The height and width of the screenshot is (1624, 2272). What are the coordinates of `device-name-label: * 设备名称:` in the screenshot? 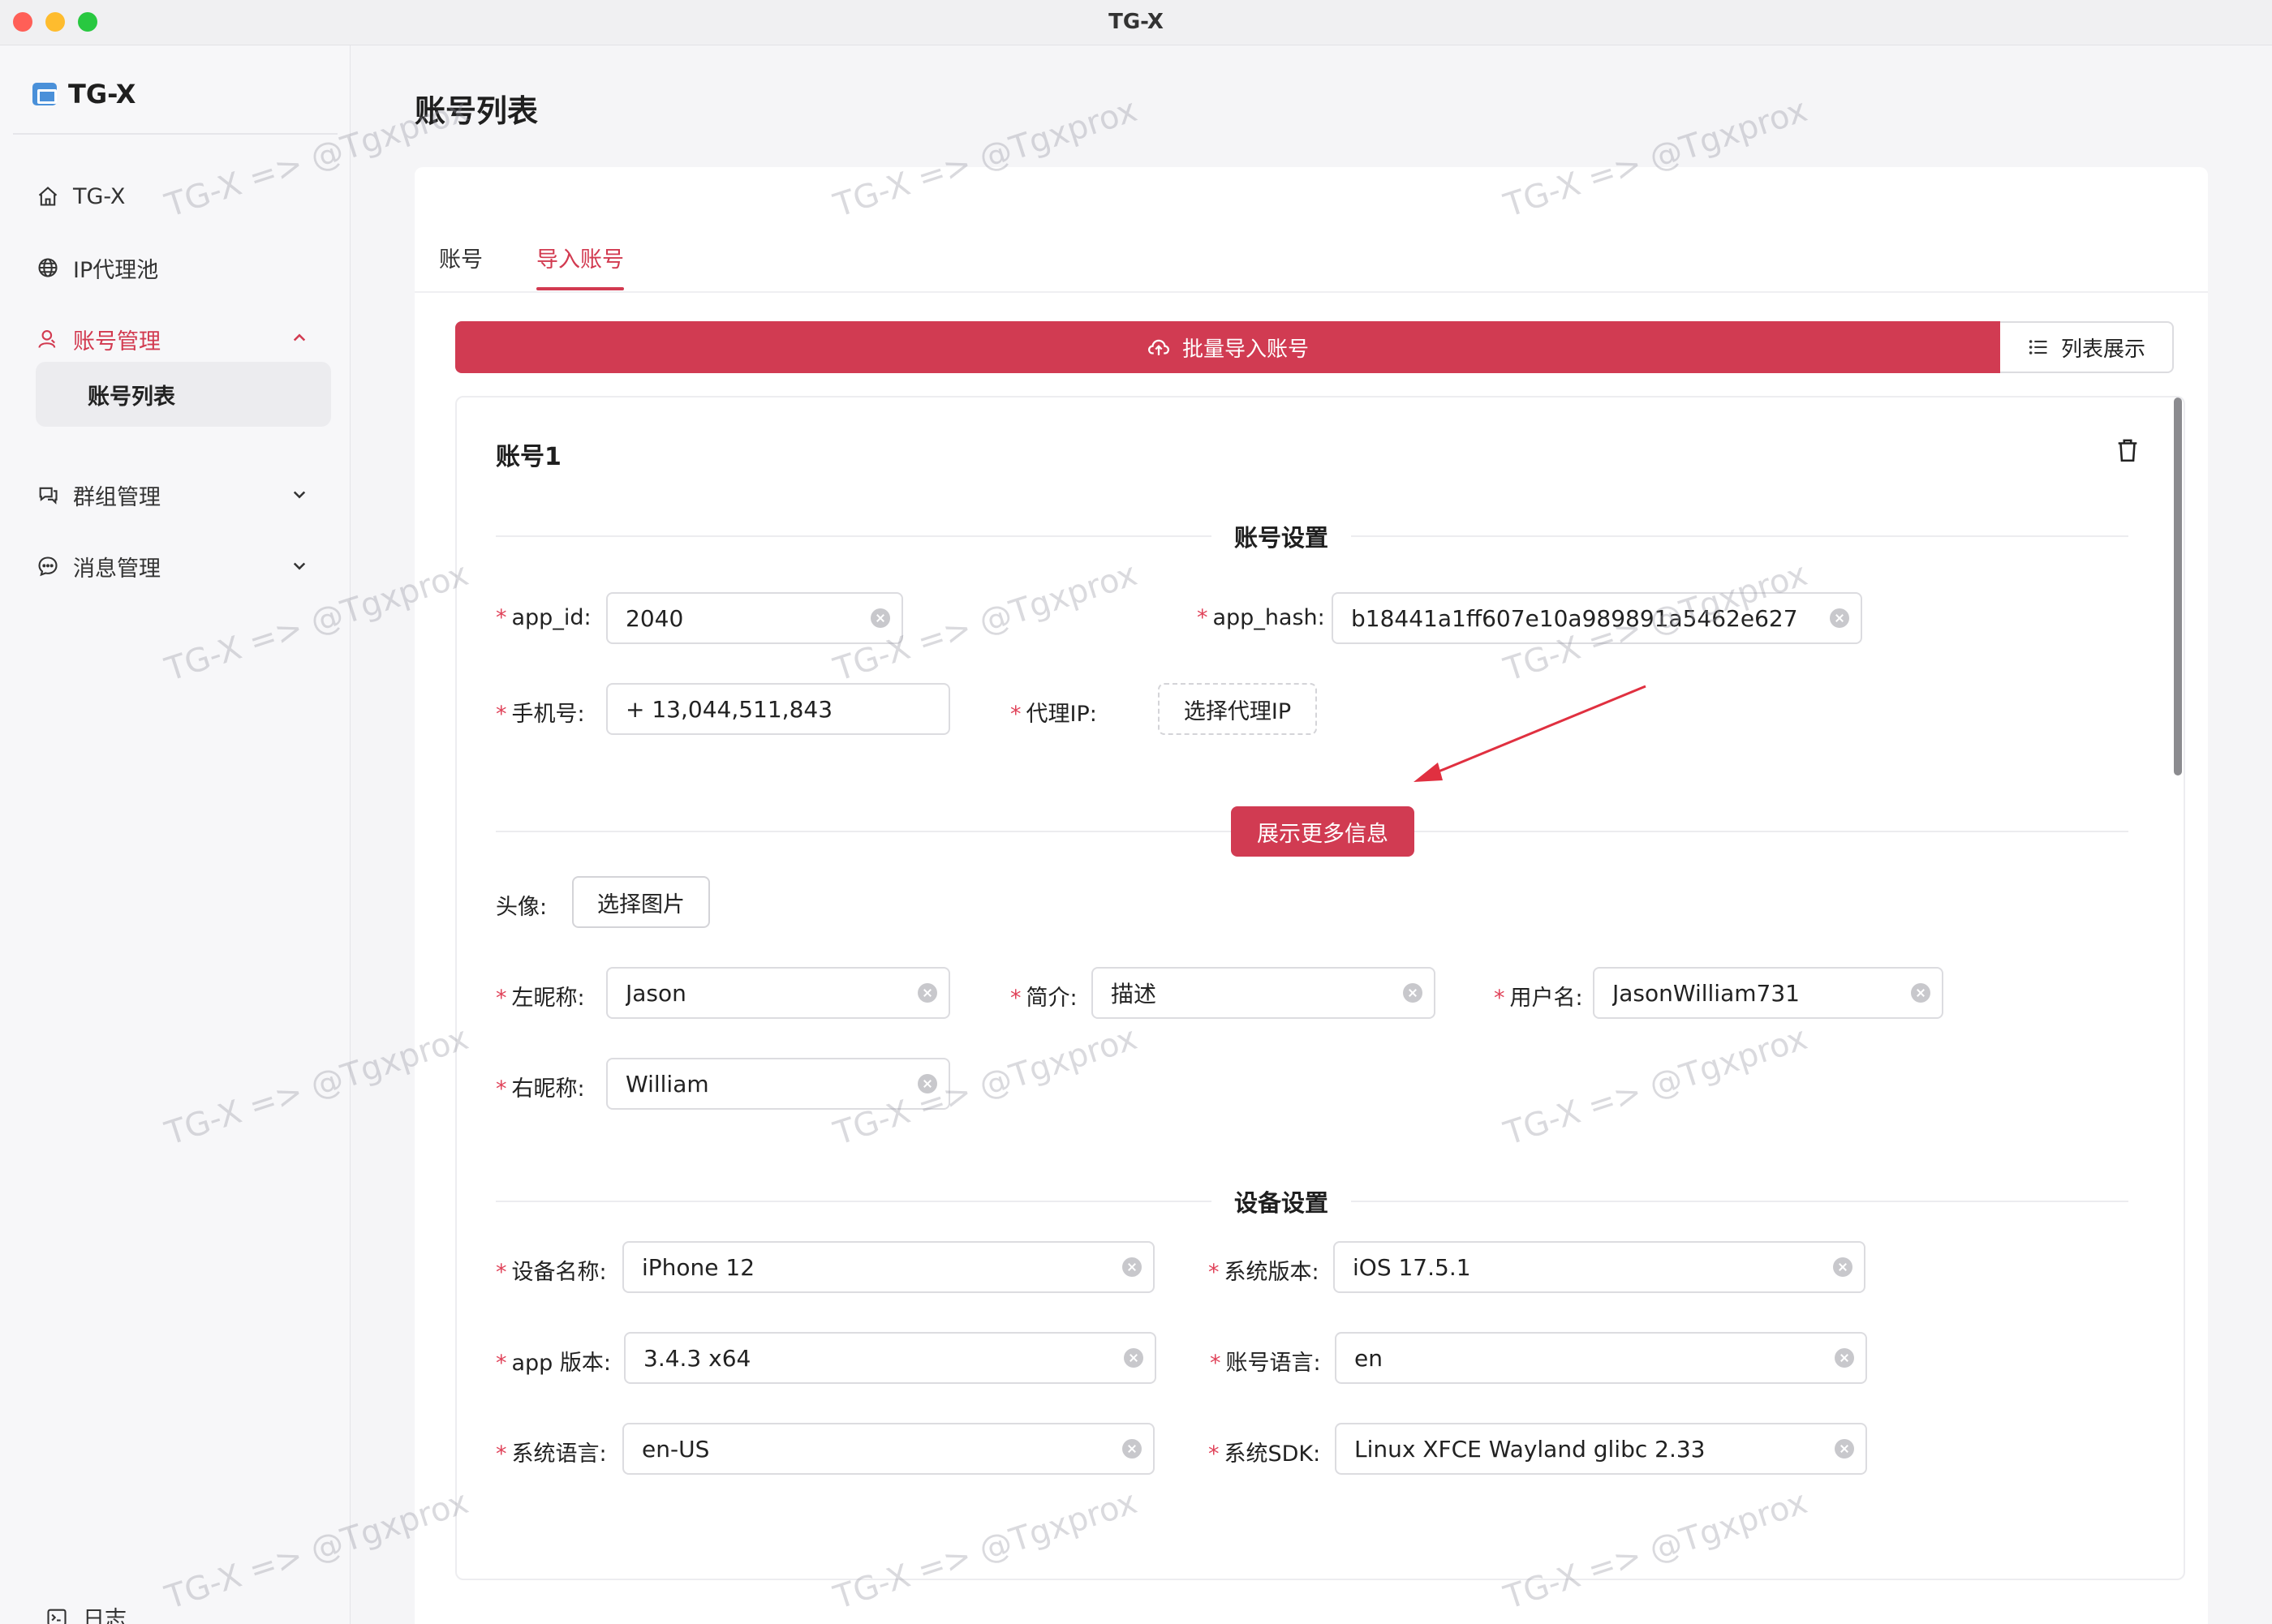 It's located at (551, 1272).